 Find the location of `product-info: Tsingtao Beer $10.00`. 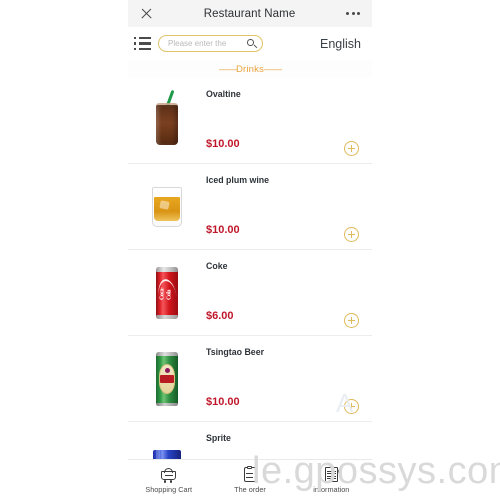

product-info: Tsingtao Beer $10.00 is located at coordinates (278, 378).